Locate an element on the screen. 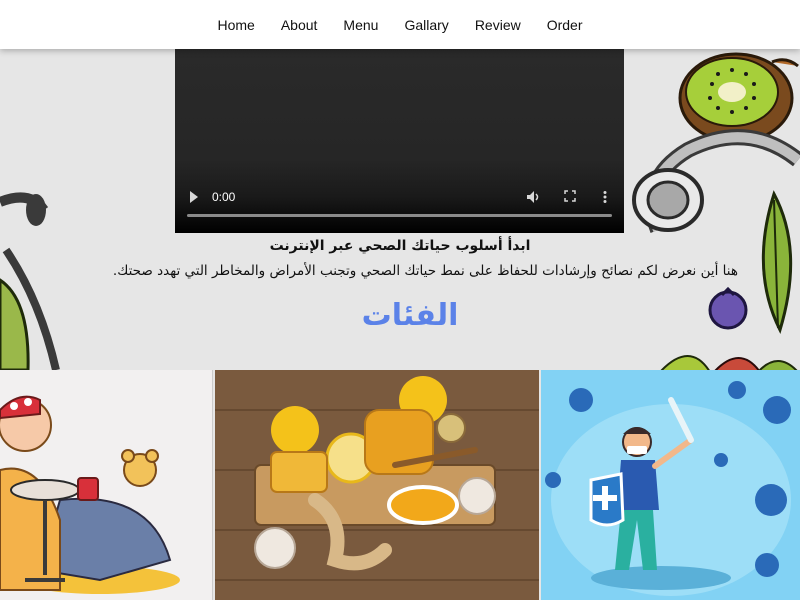 This screenshot has height=600, width=800. sick-person-illustration is located at coordinates (90, 494).